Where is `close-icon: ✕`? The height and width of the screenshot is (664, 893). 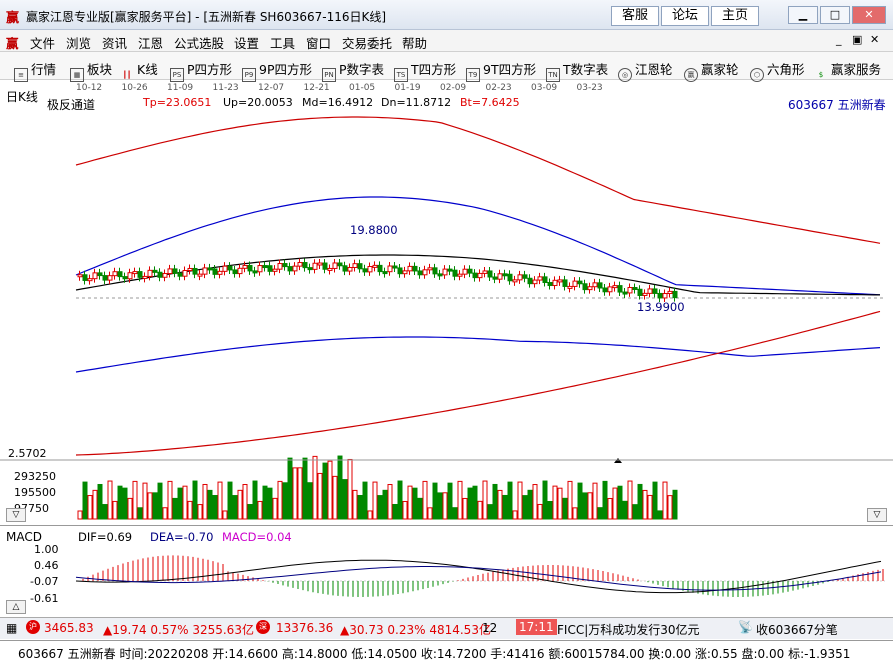 close-icon: ✕ is located at coordinates (869, 15).